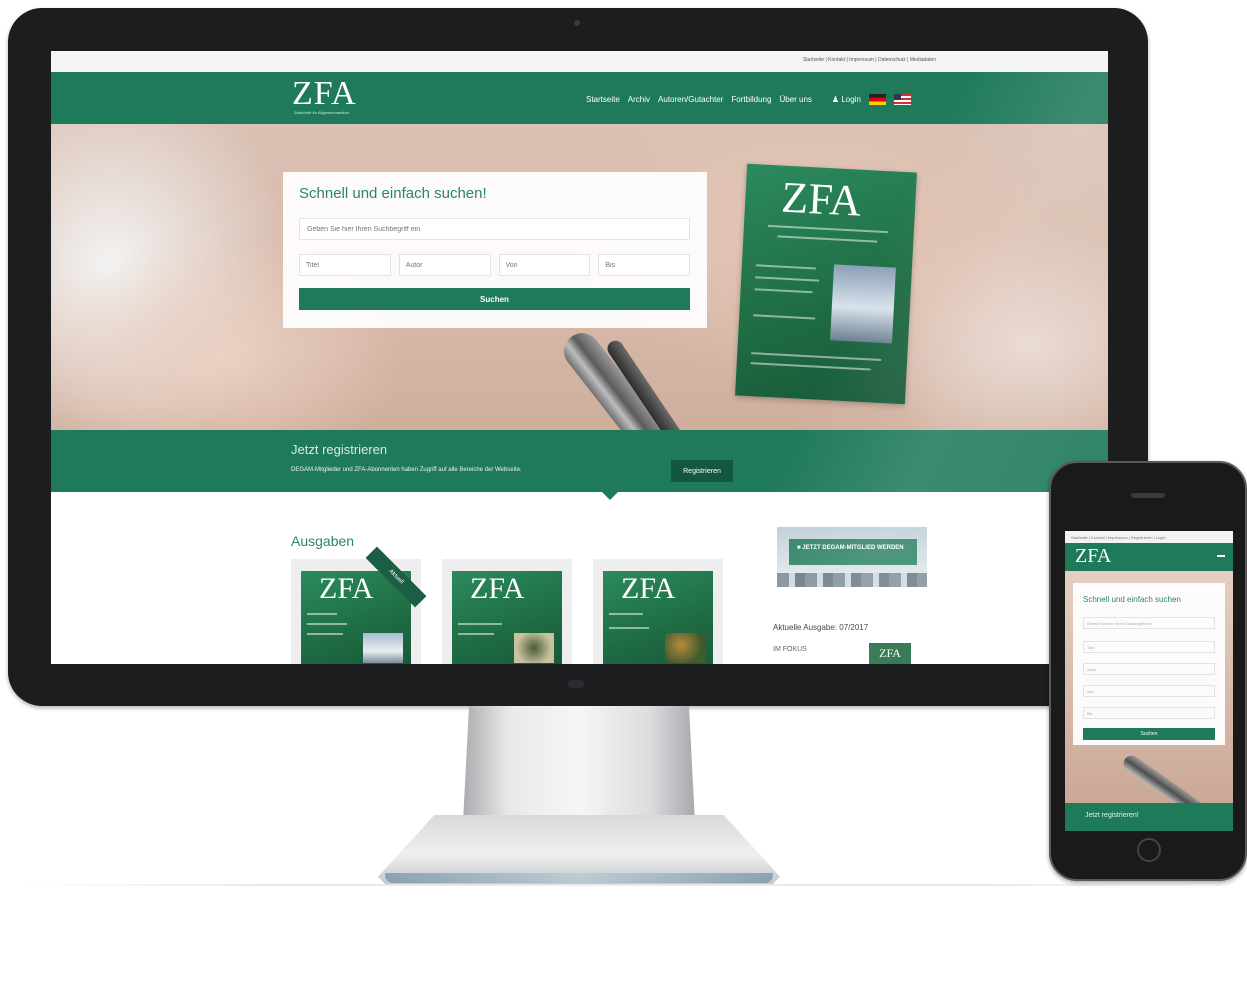 This screenshot has height=982, width=1247. I want to click on search-filter-row, so click(494, 265).